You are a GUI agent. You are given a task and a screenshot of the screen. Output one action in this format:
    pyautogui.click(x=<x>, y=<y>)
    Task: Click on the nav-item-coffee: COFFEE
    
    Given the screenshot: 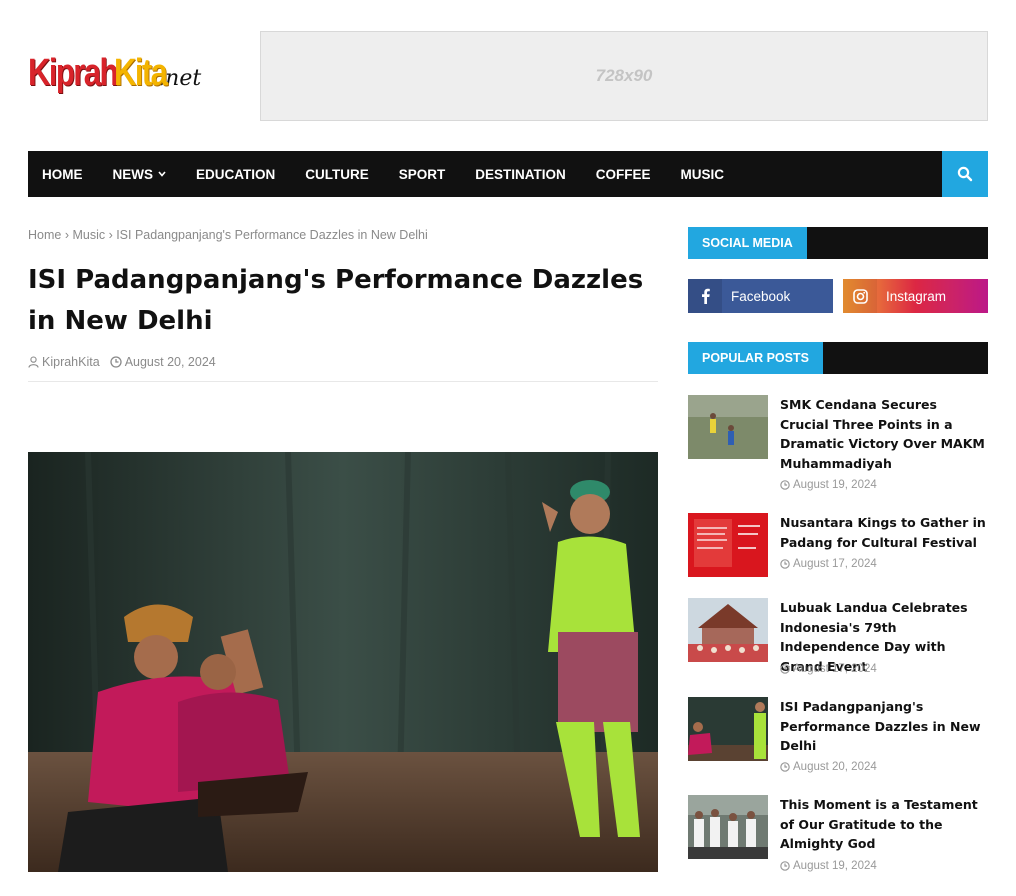 What is the action you would take?
    pyautogui.click(x=623, y=174)
    